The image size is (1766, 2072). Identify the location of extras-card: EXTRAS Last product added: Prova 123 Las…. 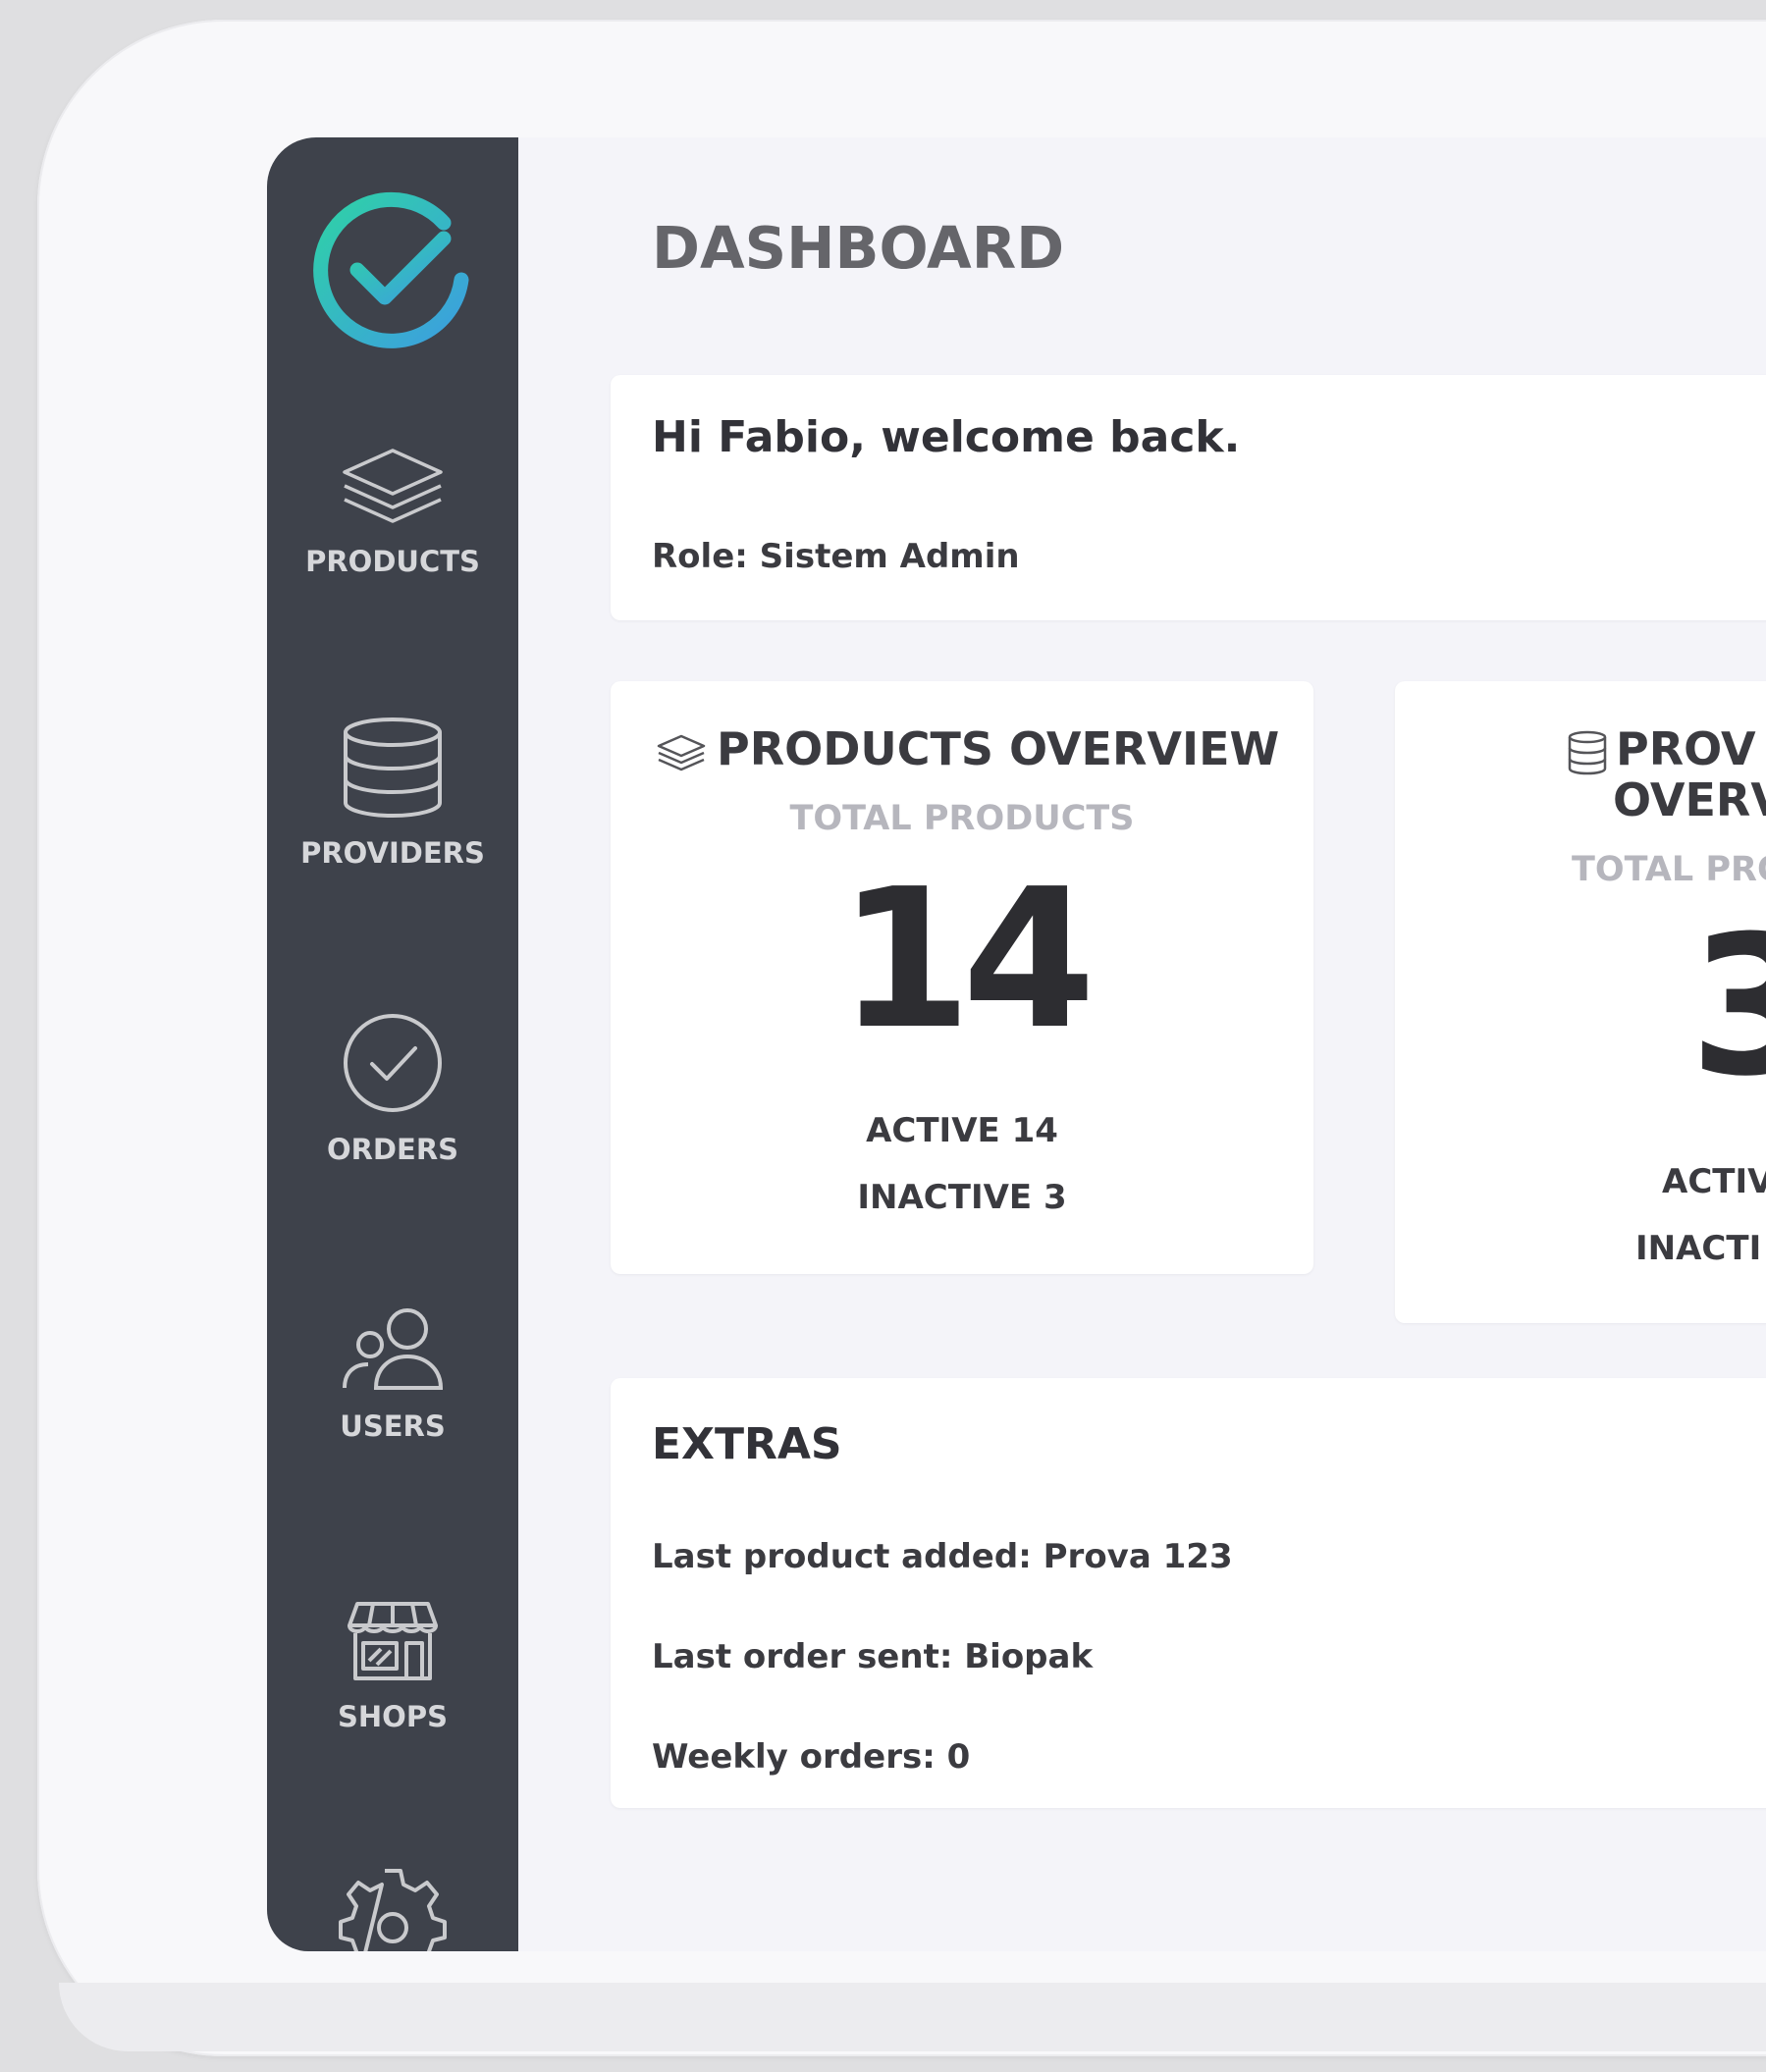
(1188, 1593).